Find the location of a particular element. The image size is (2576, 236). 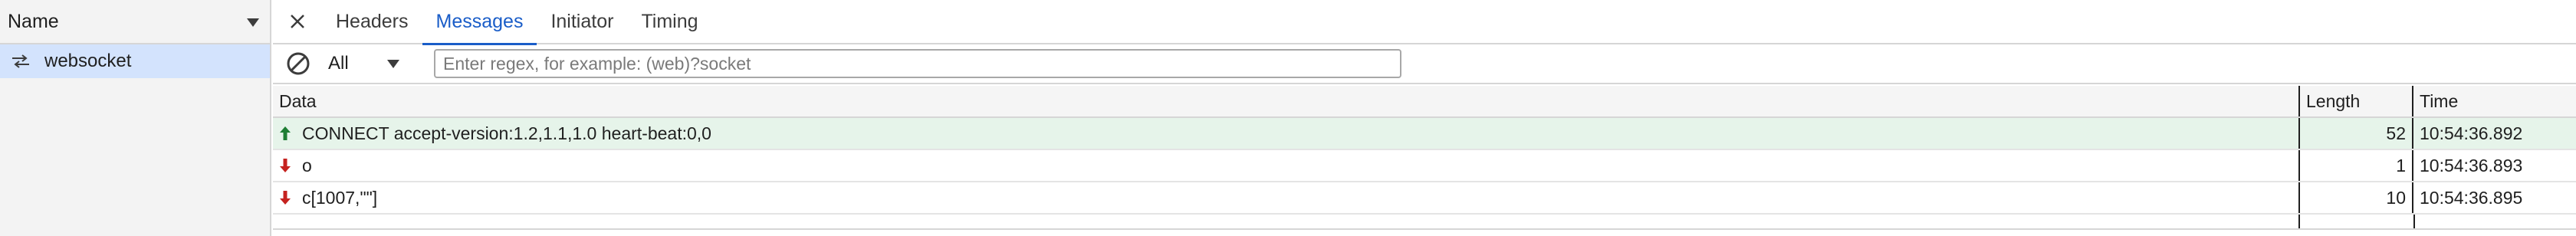

name-column-title: Name is located at coordinates (34, 21).